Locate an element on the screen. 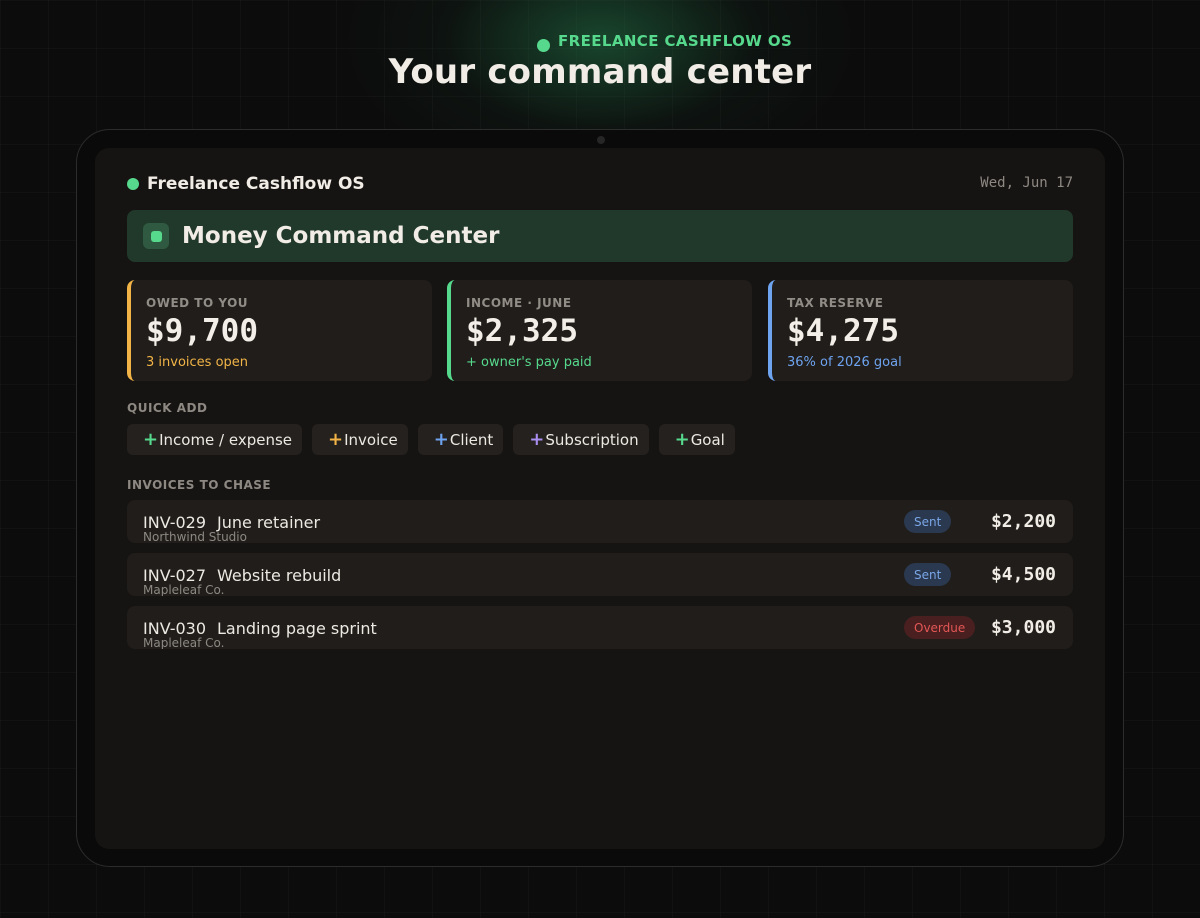  button-label: Goal is located at coordinates (707, 439).